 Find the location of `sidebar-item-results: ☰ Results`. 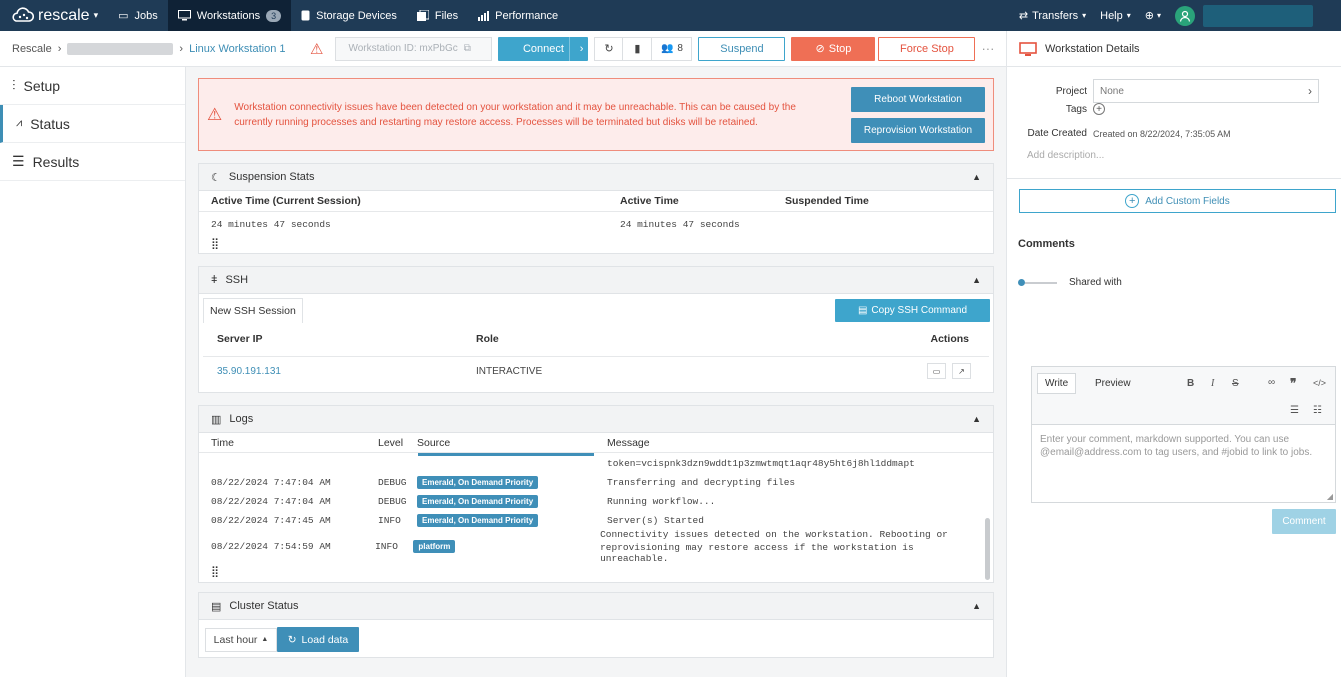

sidebar-item-results: ☰ Results is located at coordinates (92, 162).